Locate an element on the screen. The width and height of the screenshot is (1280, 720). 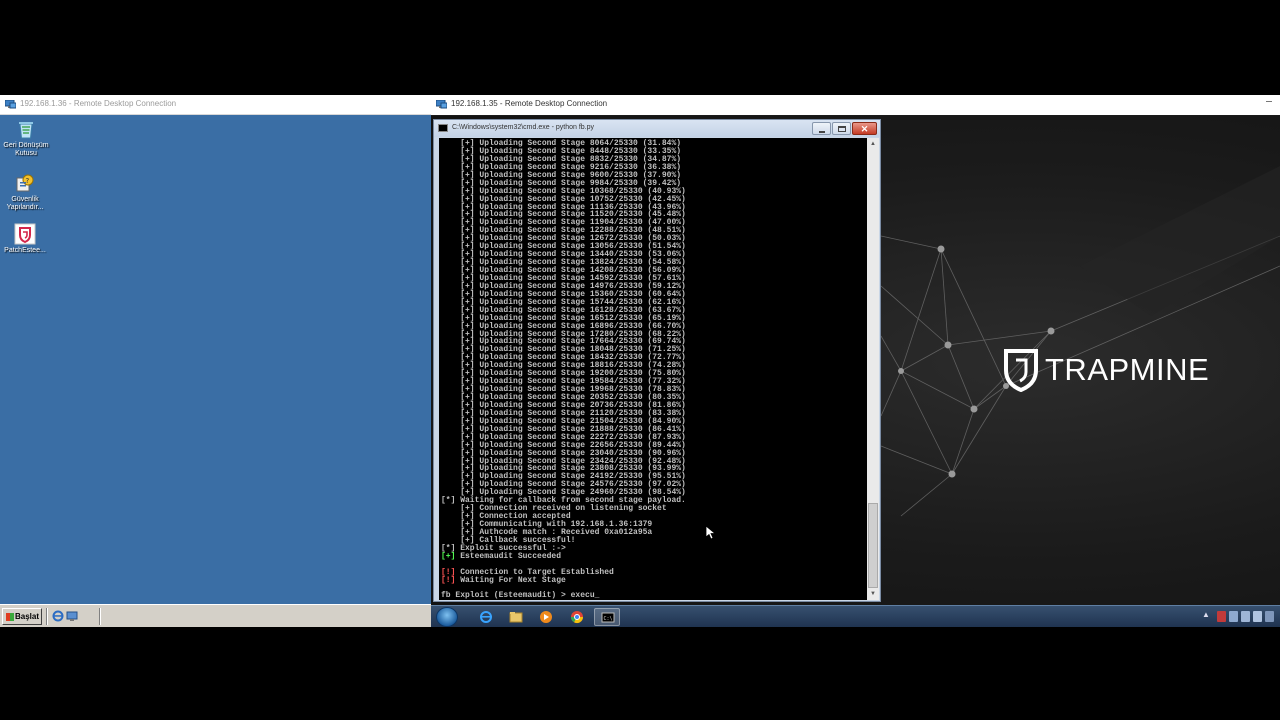
minimize-icon is located at coordinates (822, 132).